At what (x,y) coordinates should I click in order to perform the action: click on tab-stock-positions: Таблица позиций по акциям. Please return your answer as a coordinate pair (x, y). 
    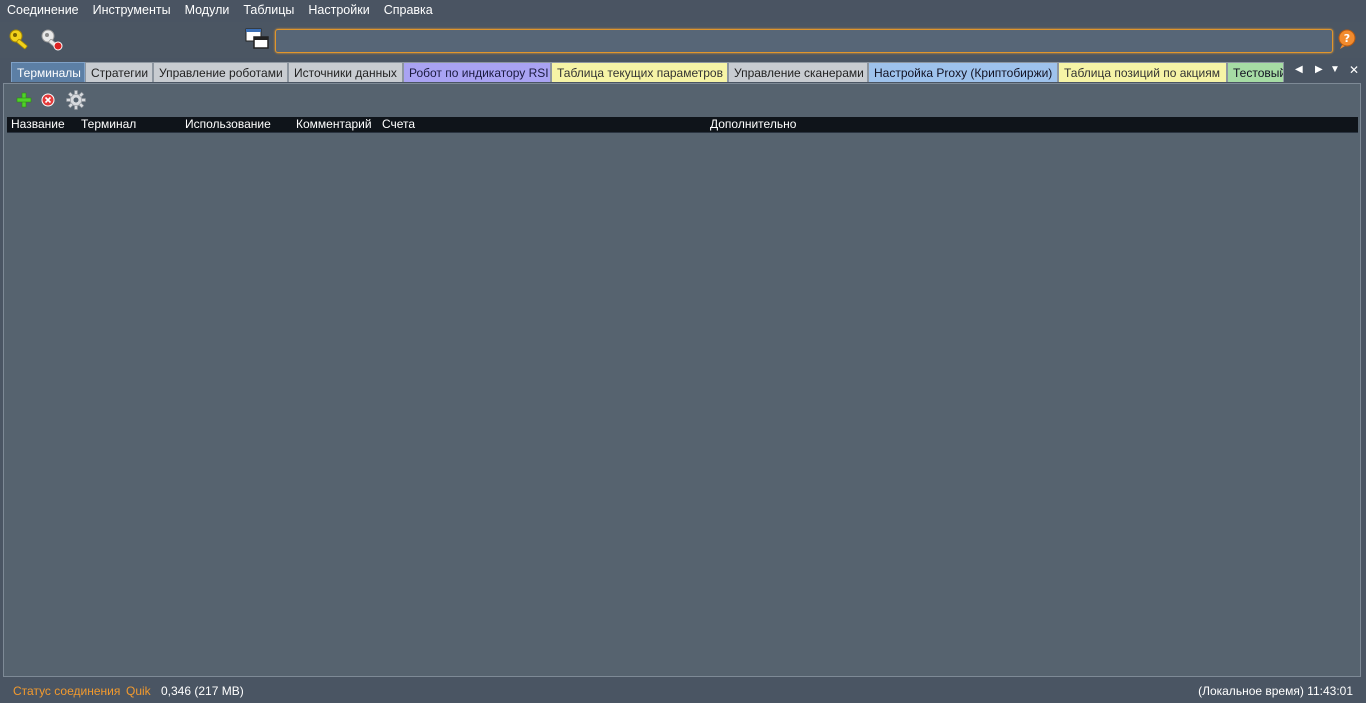
    Looking at the image, I should click on (1142, 72).